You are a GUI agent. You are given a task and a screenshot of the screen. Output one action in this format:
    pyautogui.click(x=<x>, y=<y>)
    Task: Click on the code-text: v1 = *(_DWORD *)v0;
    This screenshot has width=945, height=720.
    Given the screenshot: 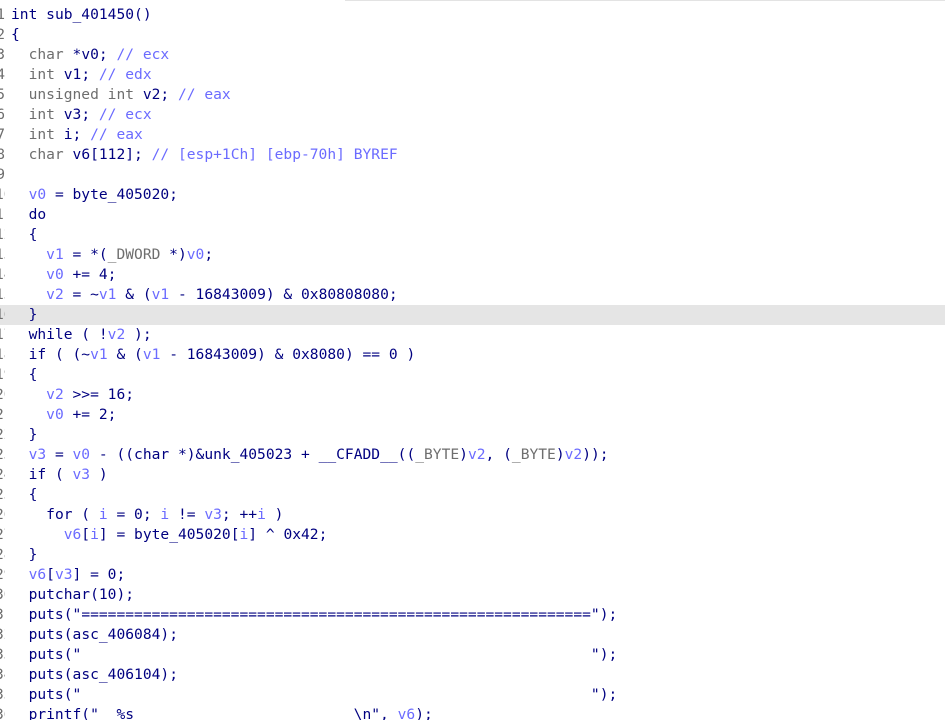 What is the action you would take?
    pyautogui.click(x=112, y=255)
    